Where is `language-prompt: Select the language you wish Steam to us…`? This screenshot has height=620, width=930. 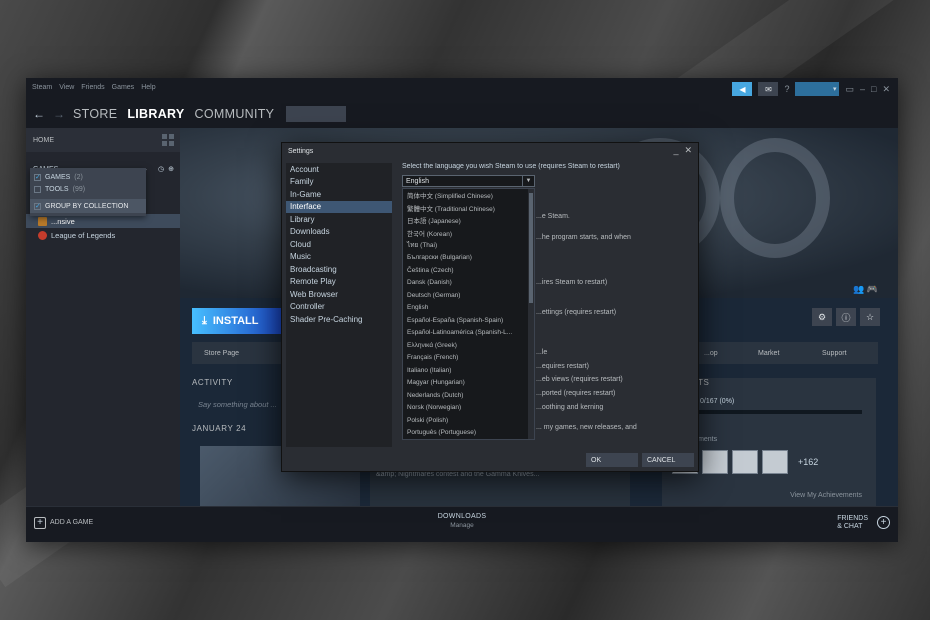
language-prompt: Select the language you wish Steam to us… is located at coordinates (511, 166).